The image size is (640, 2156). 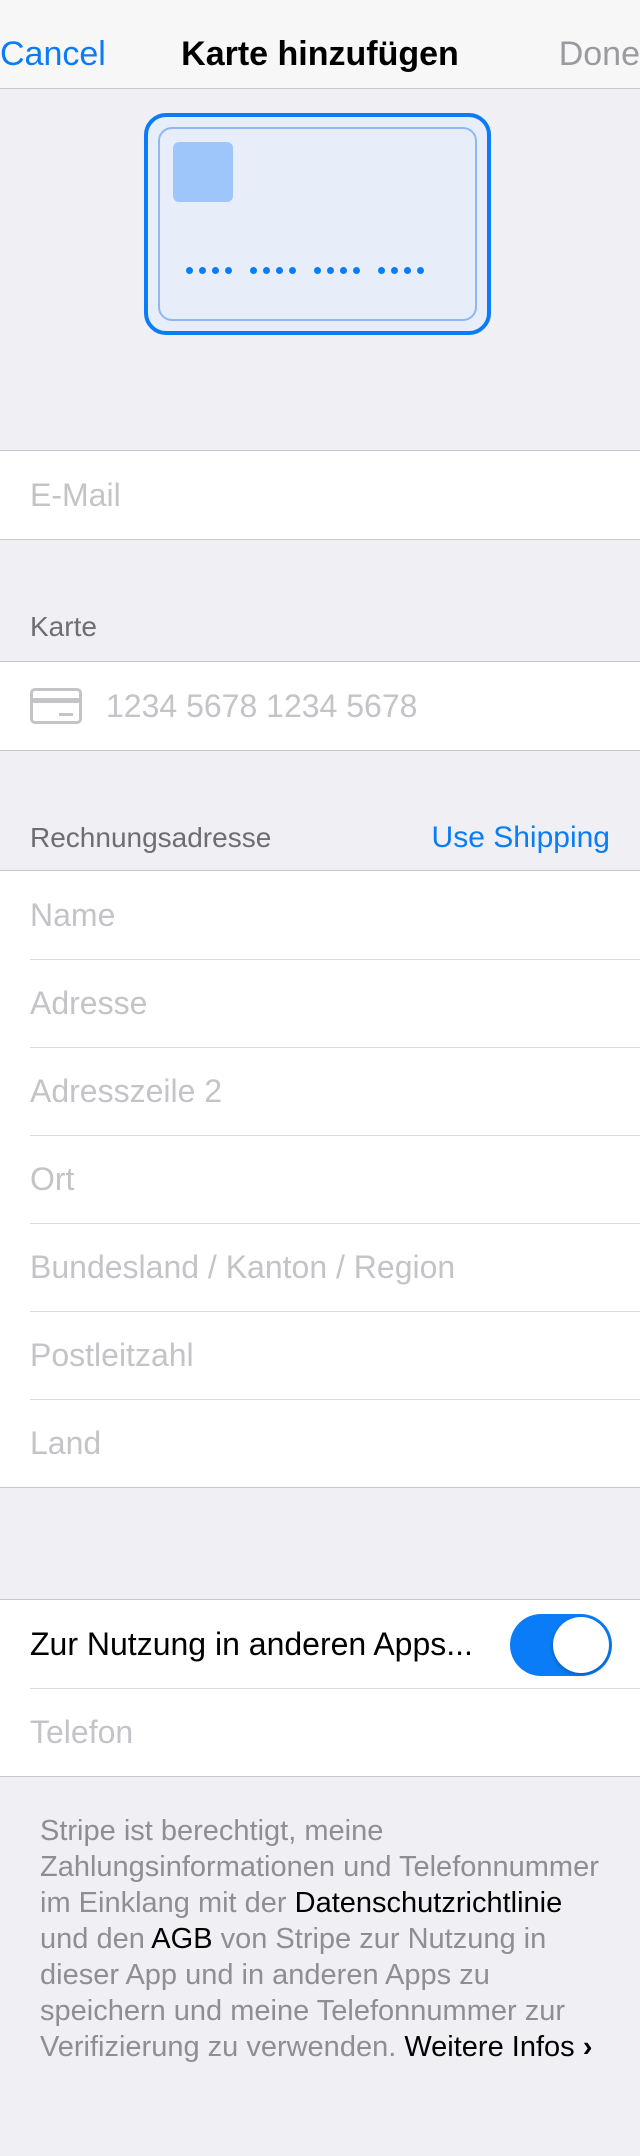 I want to click on more-info-link: Weitere Infos ›, so click(x=498, y=2047).